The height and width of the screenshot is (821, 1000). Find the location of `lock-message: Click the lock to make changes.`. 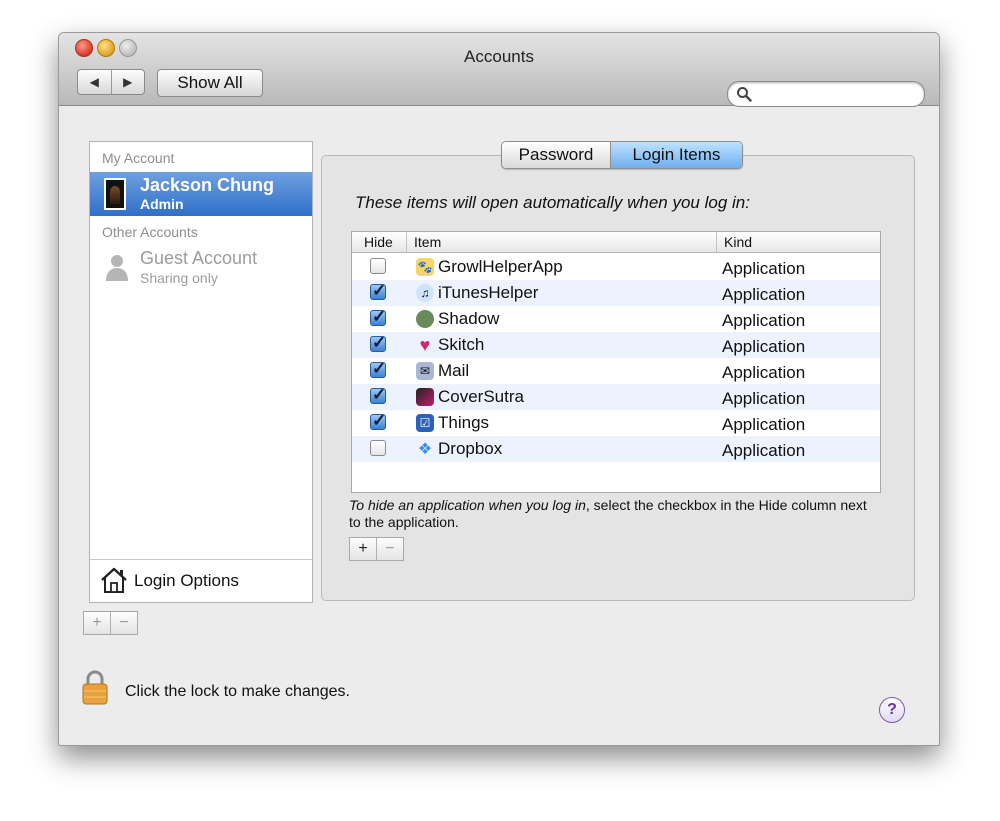

lock-message: Click the lock to make changes. is located at coordinates (237, 691).